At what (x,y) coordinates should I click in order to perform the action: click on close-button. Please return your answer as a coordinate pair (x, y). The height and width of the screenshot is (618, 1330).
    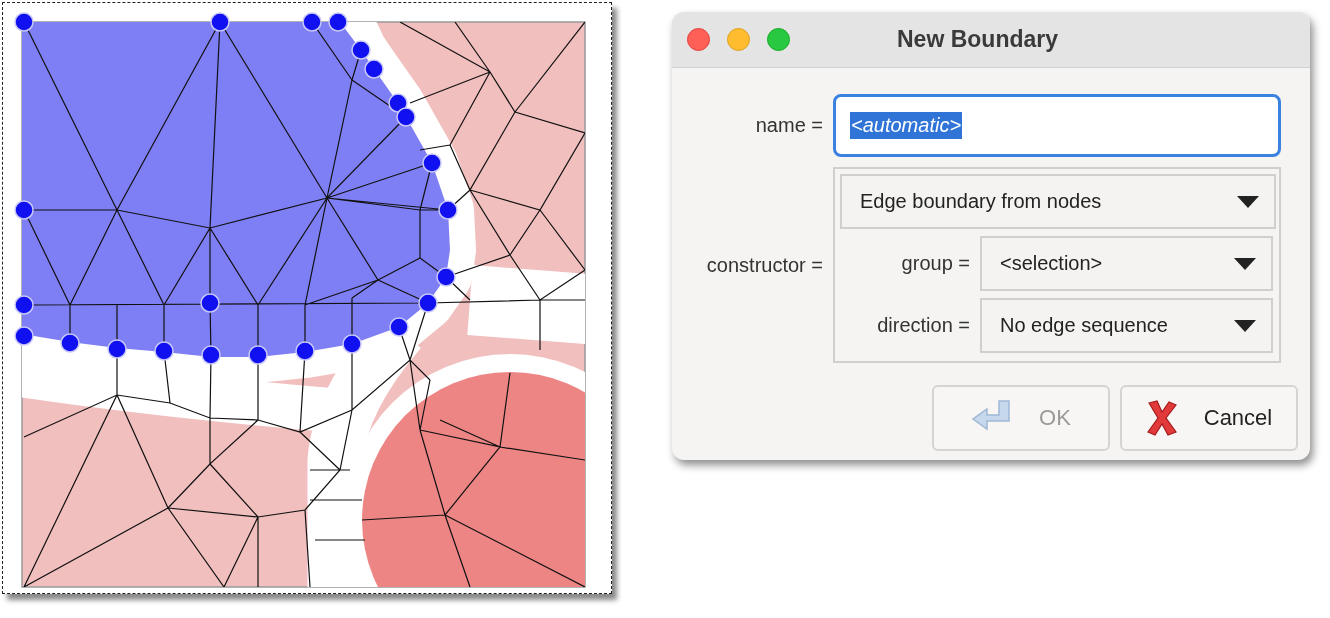
    Looking at the image, I should click on (698, 39).